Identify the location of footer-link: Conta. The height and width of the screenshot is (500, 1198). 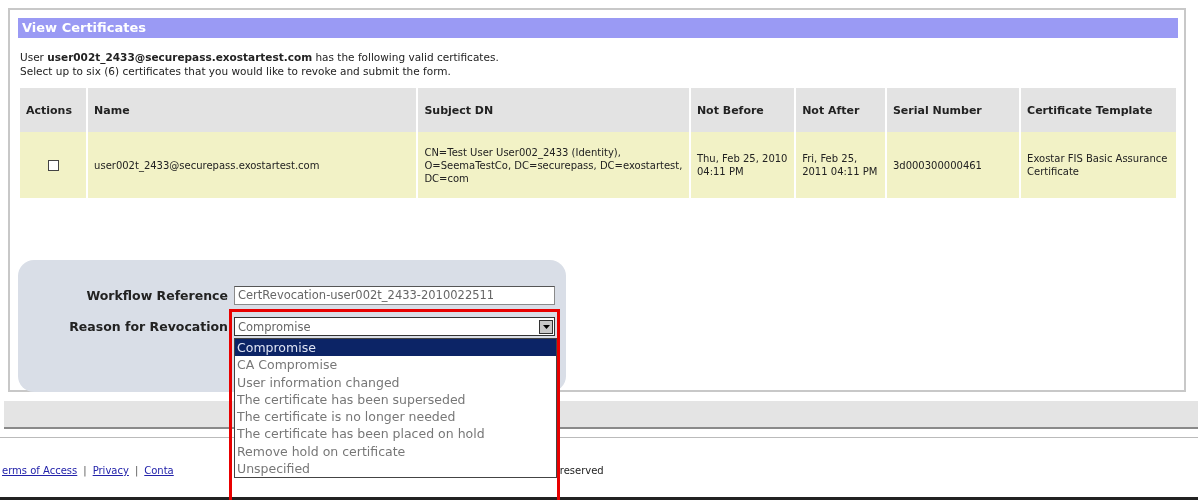
(159, 470).